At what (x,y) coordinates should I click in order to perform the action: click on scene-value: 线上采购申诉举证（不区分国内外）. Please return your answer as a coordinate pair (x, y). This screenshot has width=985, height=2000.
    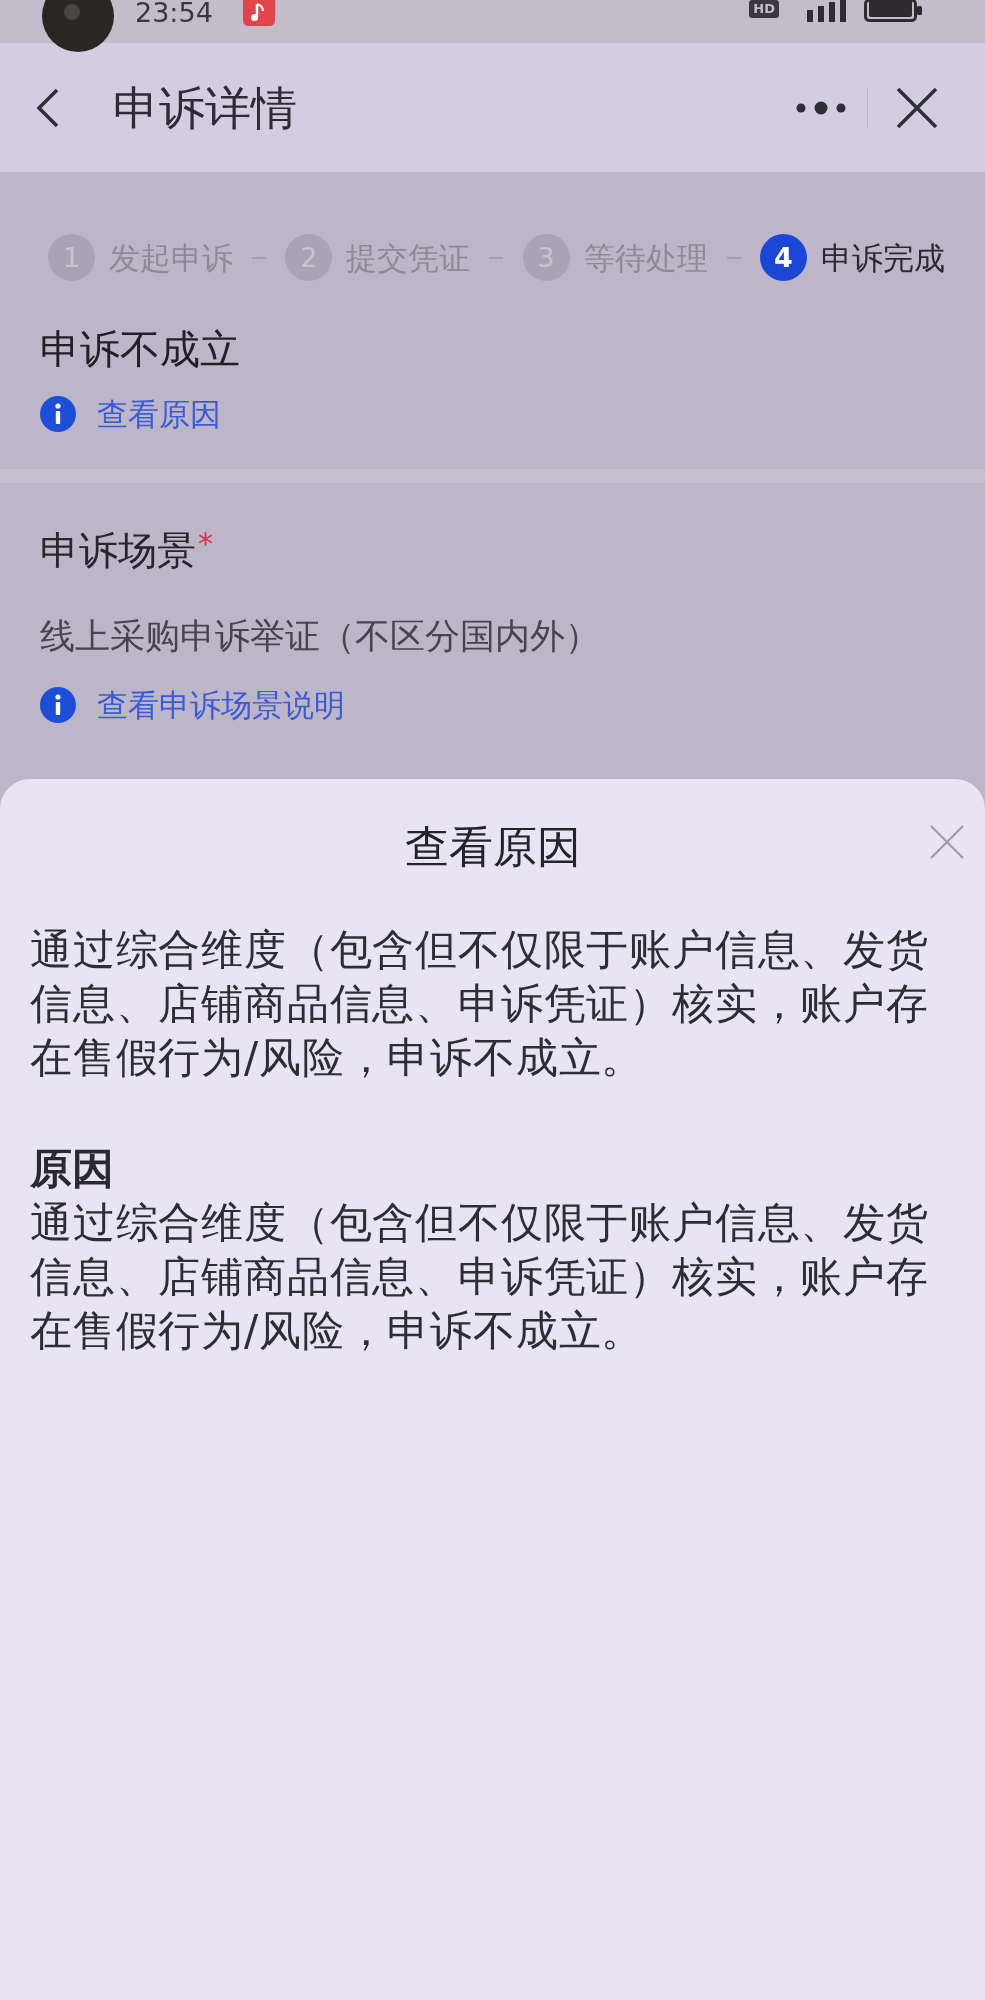
    Looking at the image, I should click on (320, 636).